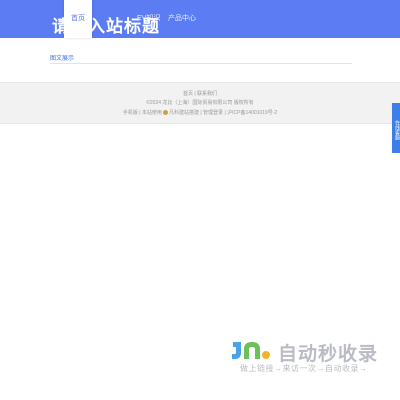 This screenshot has height=400, width=400. Describe the element at coordinates (188, 94) in the screenshot. I see `footer-link-home: 首页` at that location.